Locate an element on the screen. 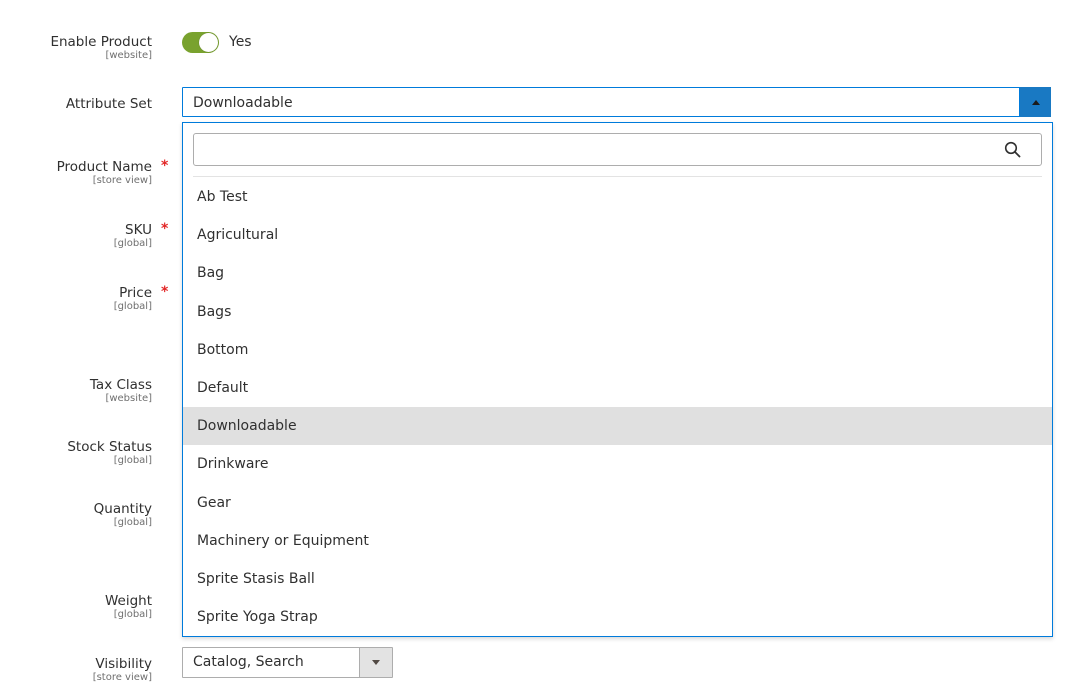 This screenshot has height=695, width=1076. quantity-label: Quantity [global] is located at coordinates (123, 514).